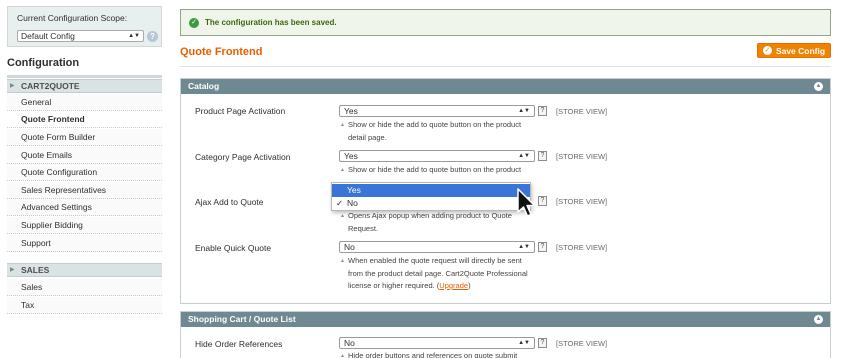  Describe the element at coordinates (367, 137) in the screenshot. I see `note-line: detail page.` at that location.